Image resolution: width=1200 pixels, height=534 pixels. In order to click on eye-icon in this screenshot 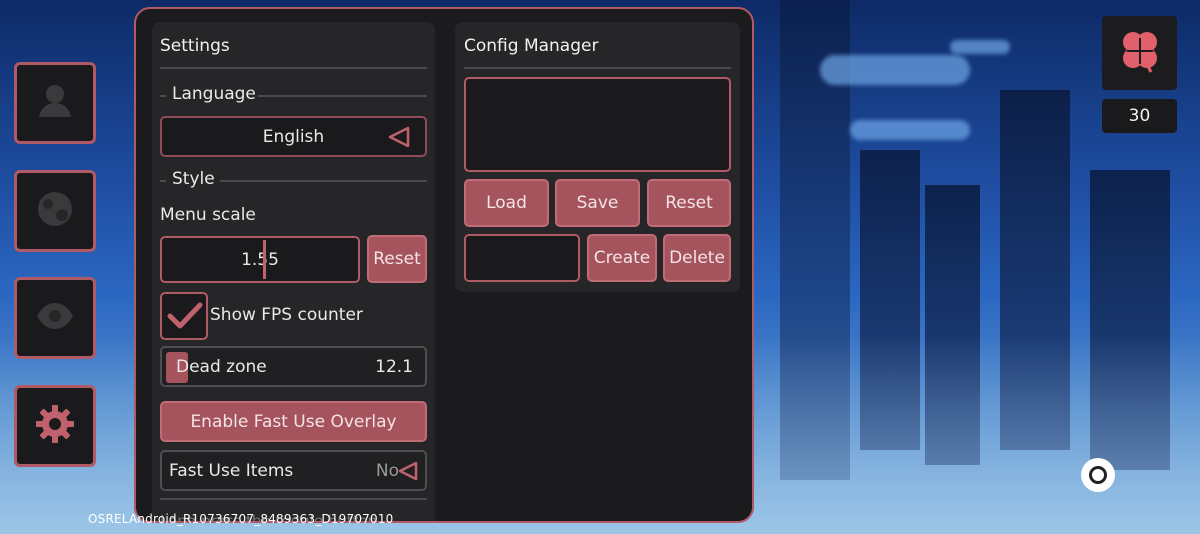, I will do `click(55, 318)`.